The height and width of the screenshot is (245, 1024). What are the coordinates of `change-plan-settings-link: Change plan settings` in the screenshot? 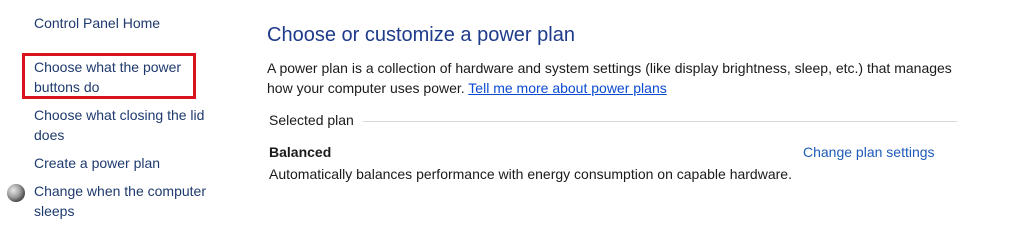 It's located at (869, 152).